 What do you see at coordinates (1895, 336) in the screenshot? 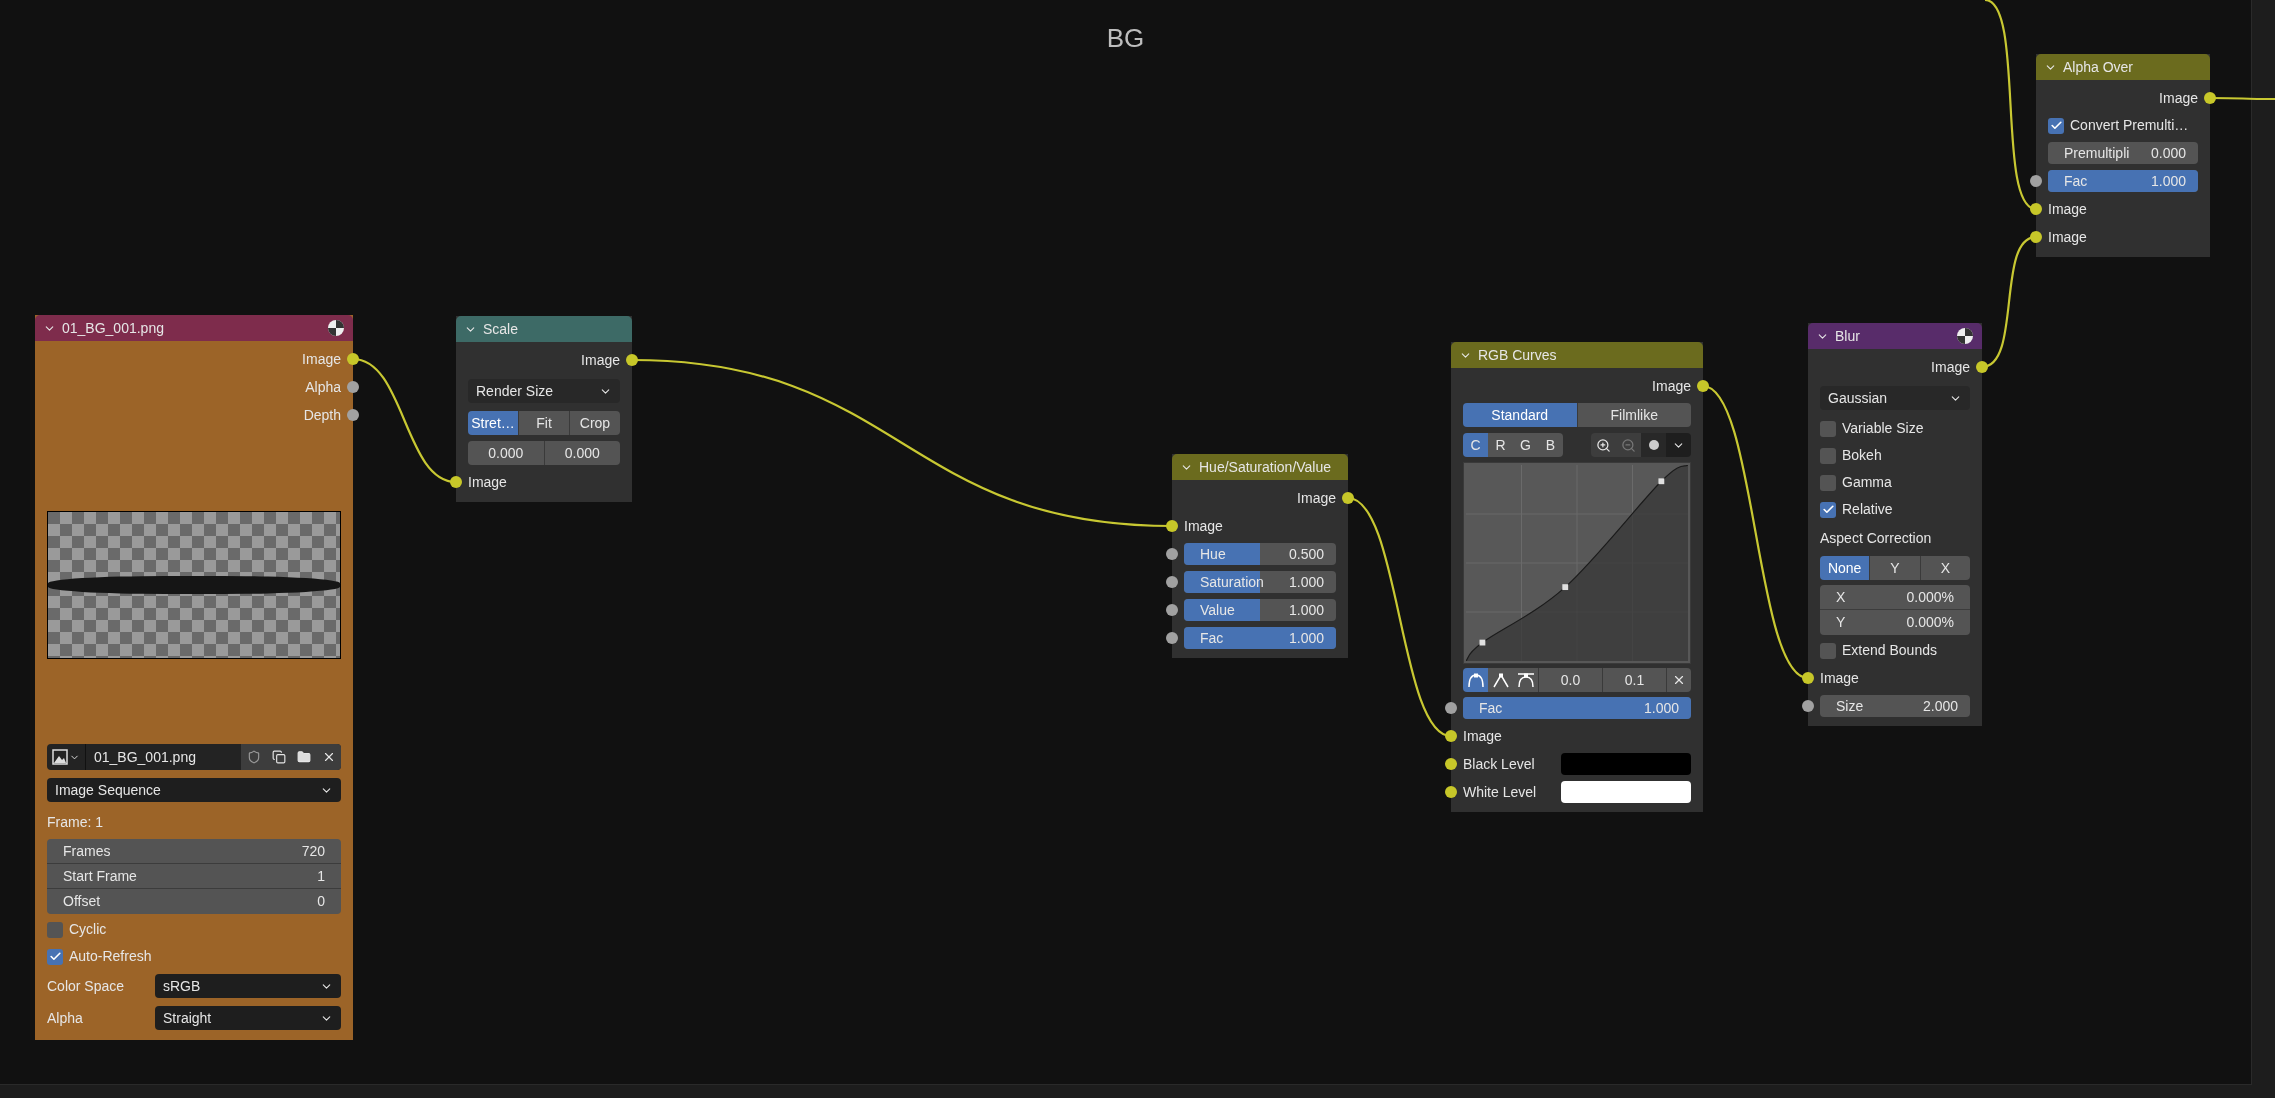
I see `node-header: Blur` at bounding box center [1895, 336].